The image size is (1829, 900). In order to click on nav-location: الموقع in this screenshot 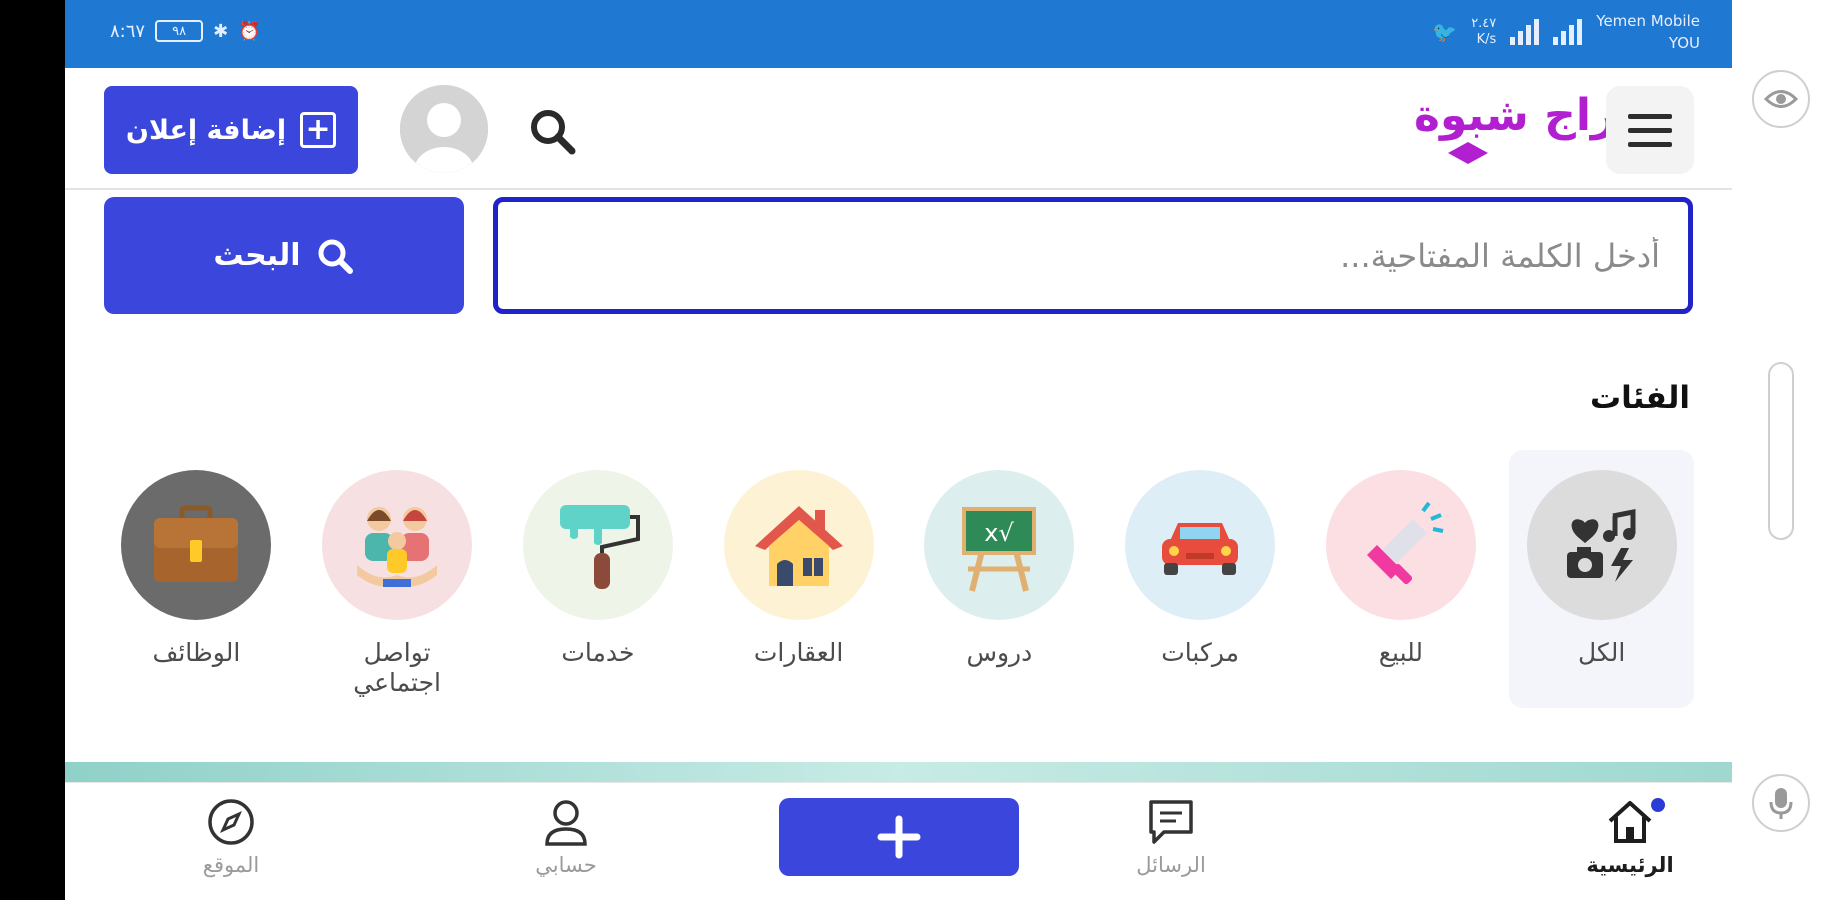, I will do `click(231, 842)`.